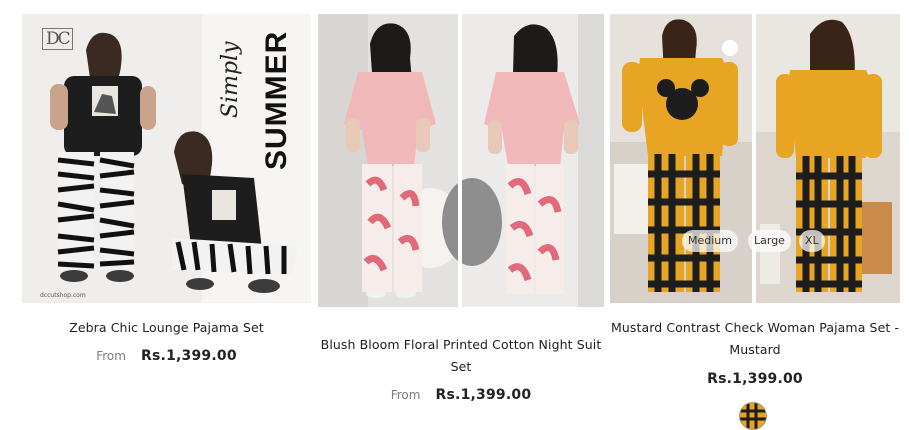  What do you see at coordinates (276, 100) in the screenshot?
I see `promo-headline: SUMMER` at bounding box center [276, 100].